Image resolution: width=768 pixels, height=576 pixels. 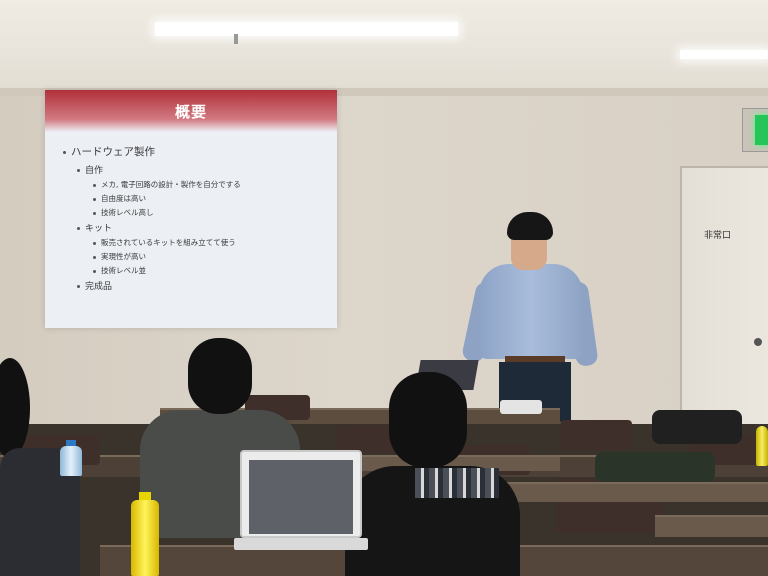 I want to click on slide-bullet-text: 完成品, so click(x=99, y=287).